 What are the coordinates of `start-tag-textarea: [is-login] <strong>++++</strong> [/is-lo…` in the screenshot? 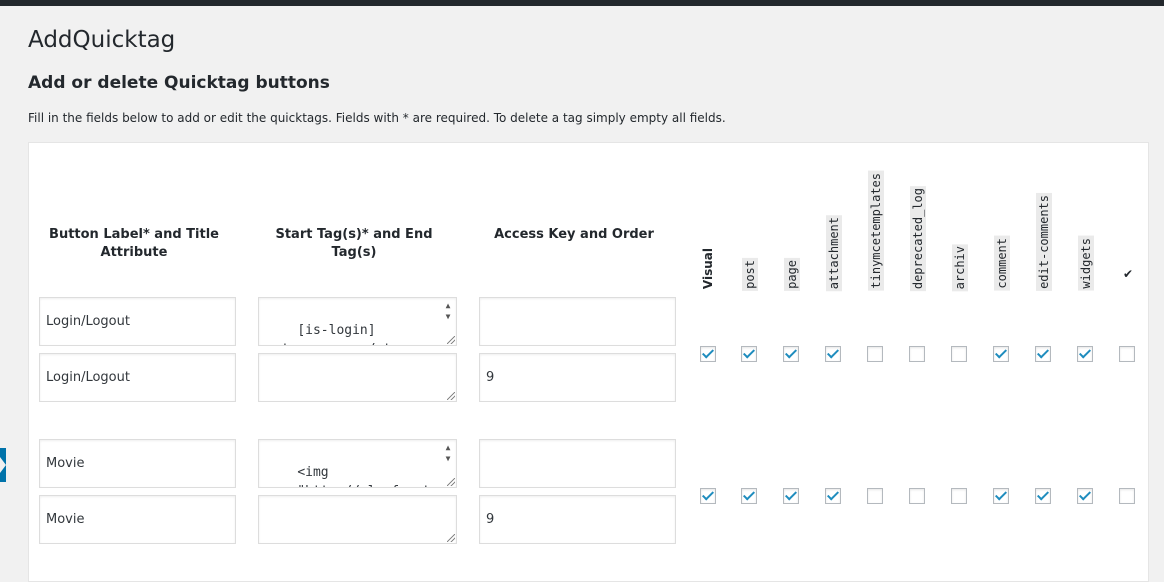 It's located at (357, 321).